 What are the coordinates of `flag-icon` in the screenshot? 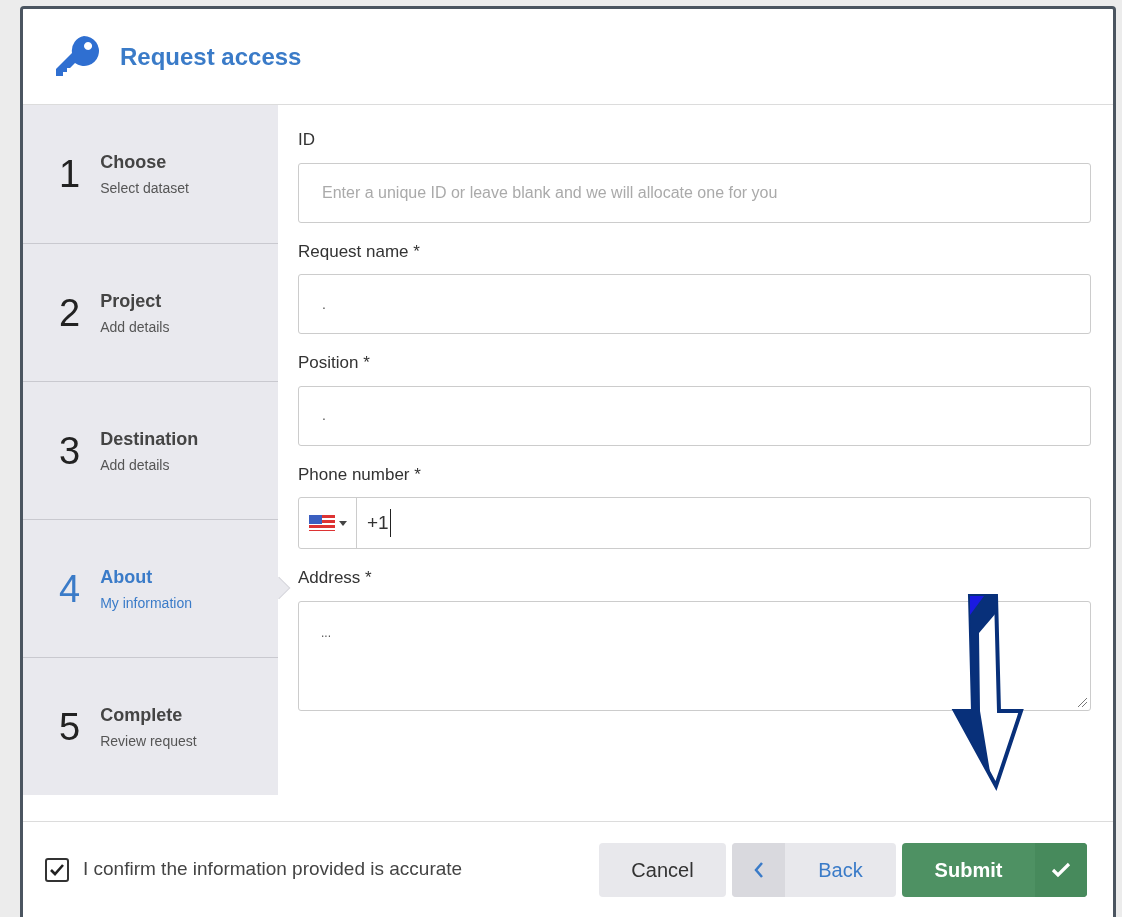 It's located at (321, 523).